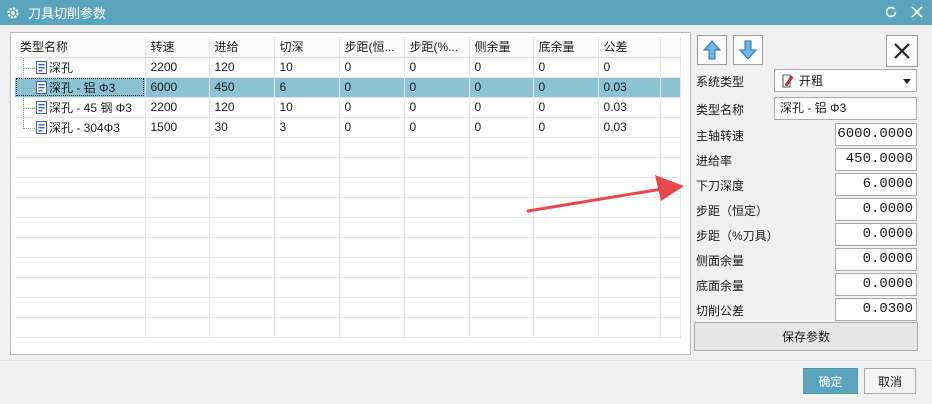 Image resolution: width=932 pixels, height=404 pixels. I want to click on floor-stock-input: 0.0000, so click(876, 284).